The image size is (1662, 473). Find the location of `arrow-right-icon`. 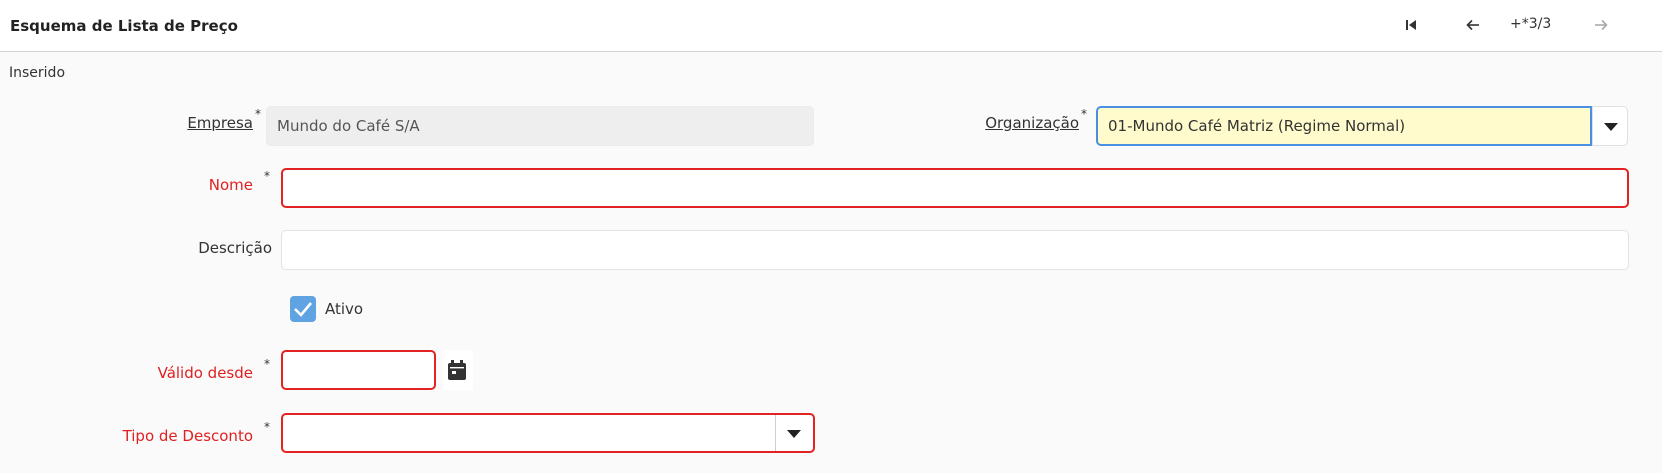

arrow-right-icon is located at coordinates (1601, 25).